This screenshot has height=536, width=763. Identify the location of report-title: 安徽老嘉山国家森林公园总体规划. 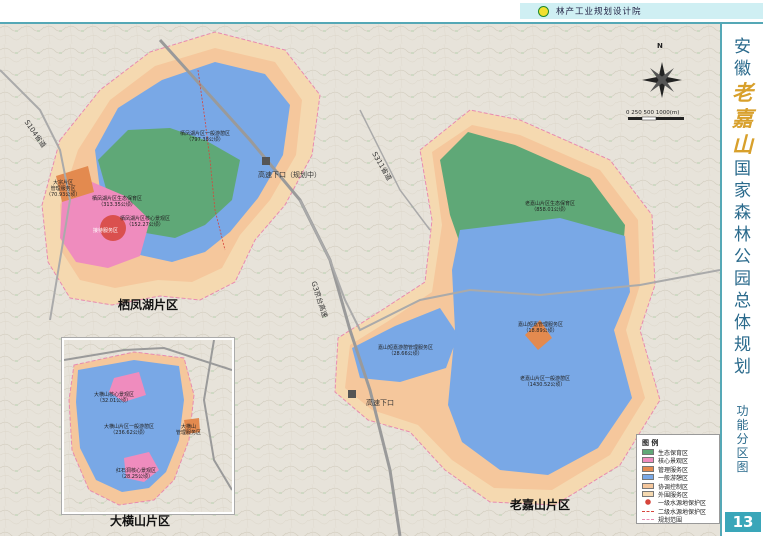
(742, 207).